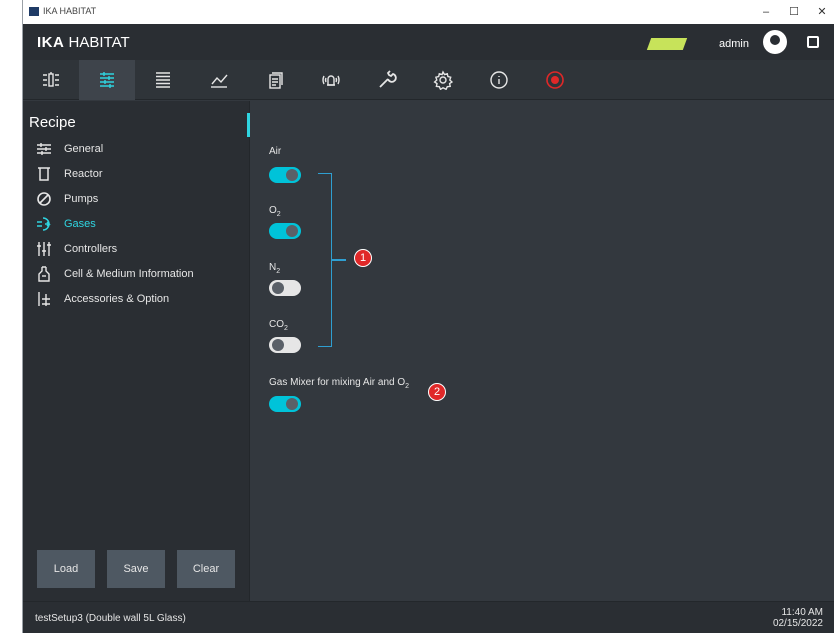 This screenshot has height=633, width=834. I want to click on gas-group-bracket-tick, so click(339, 260).